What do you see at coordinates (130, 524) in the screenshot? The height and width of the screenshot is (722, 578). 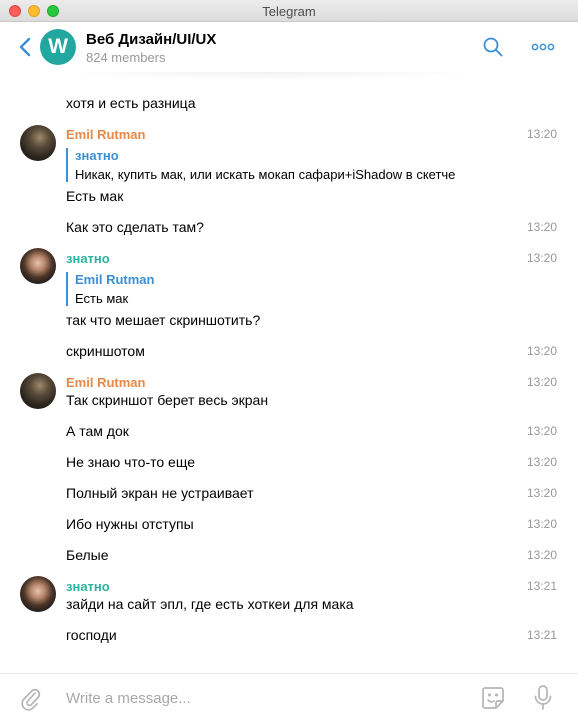 I see `message-text: Ибо нужны отступы` at bounding box center [130, 524].